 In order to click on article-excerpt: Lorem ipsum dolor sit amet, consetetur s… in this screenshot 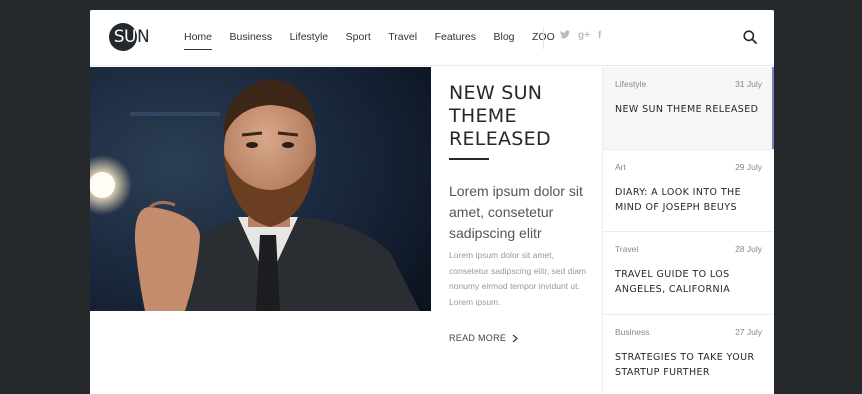, I will do `click(518, 278)`.